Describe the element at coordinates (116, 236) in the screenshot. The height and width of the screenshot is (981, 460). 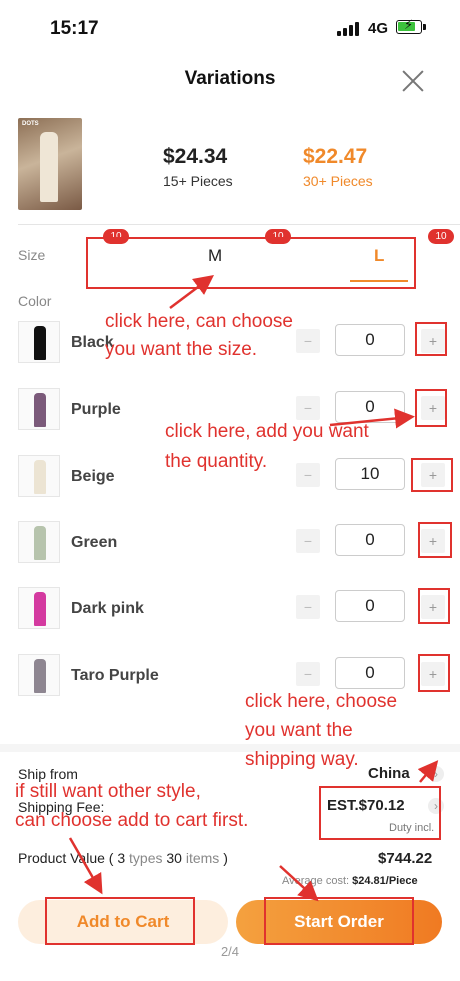
I see `size-badge: 10` at that location.